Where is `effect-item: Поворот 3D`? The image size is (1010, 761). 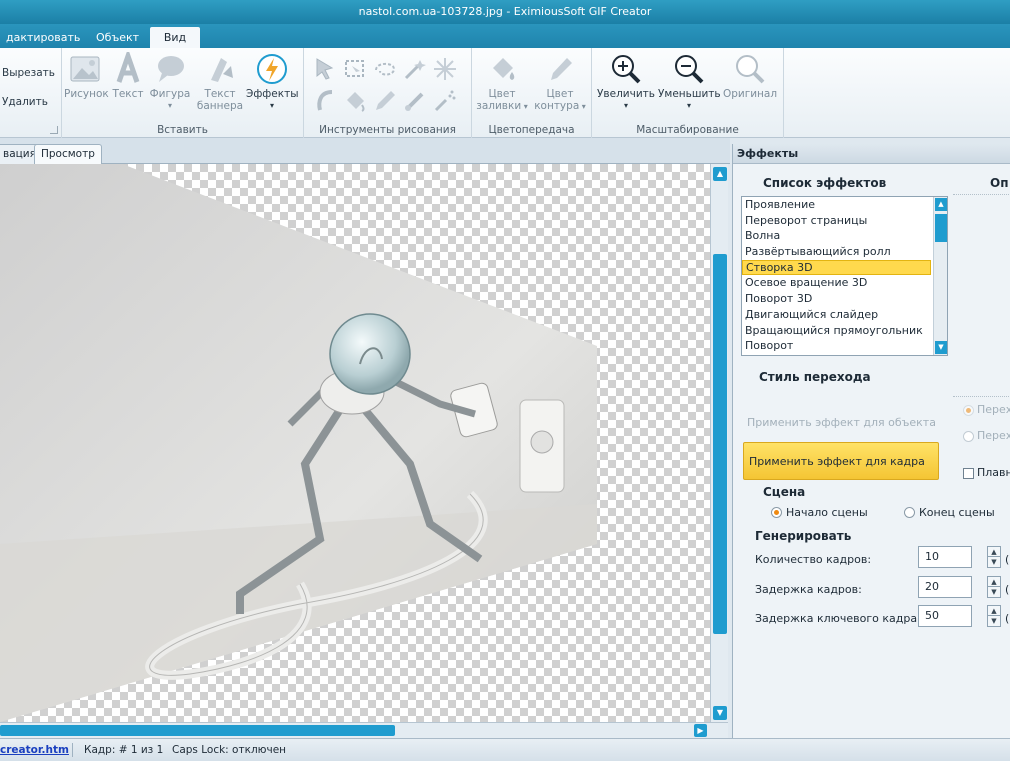 effect-item: Поворот 3D is located at coordinates (844, 299).